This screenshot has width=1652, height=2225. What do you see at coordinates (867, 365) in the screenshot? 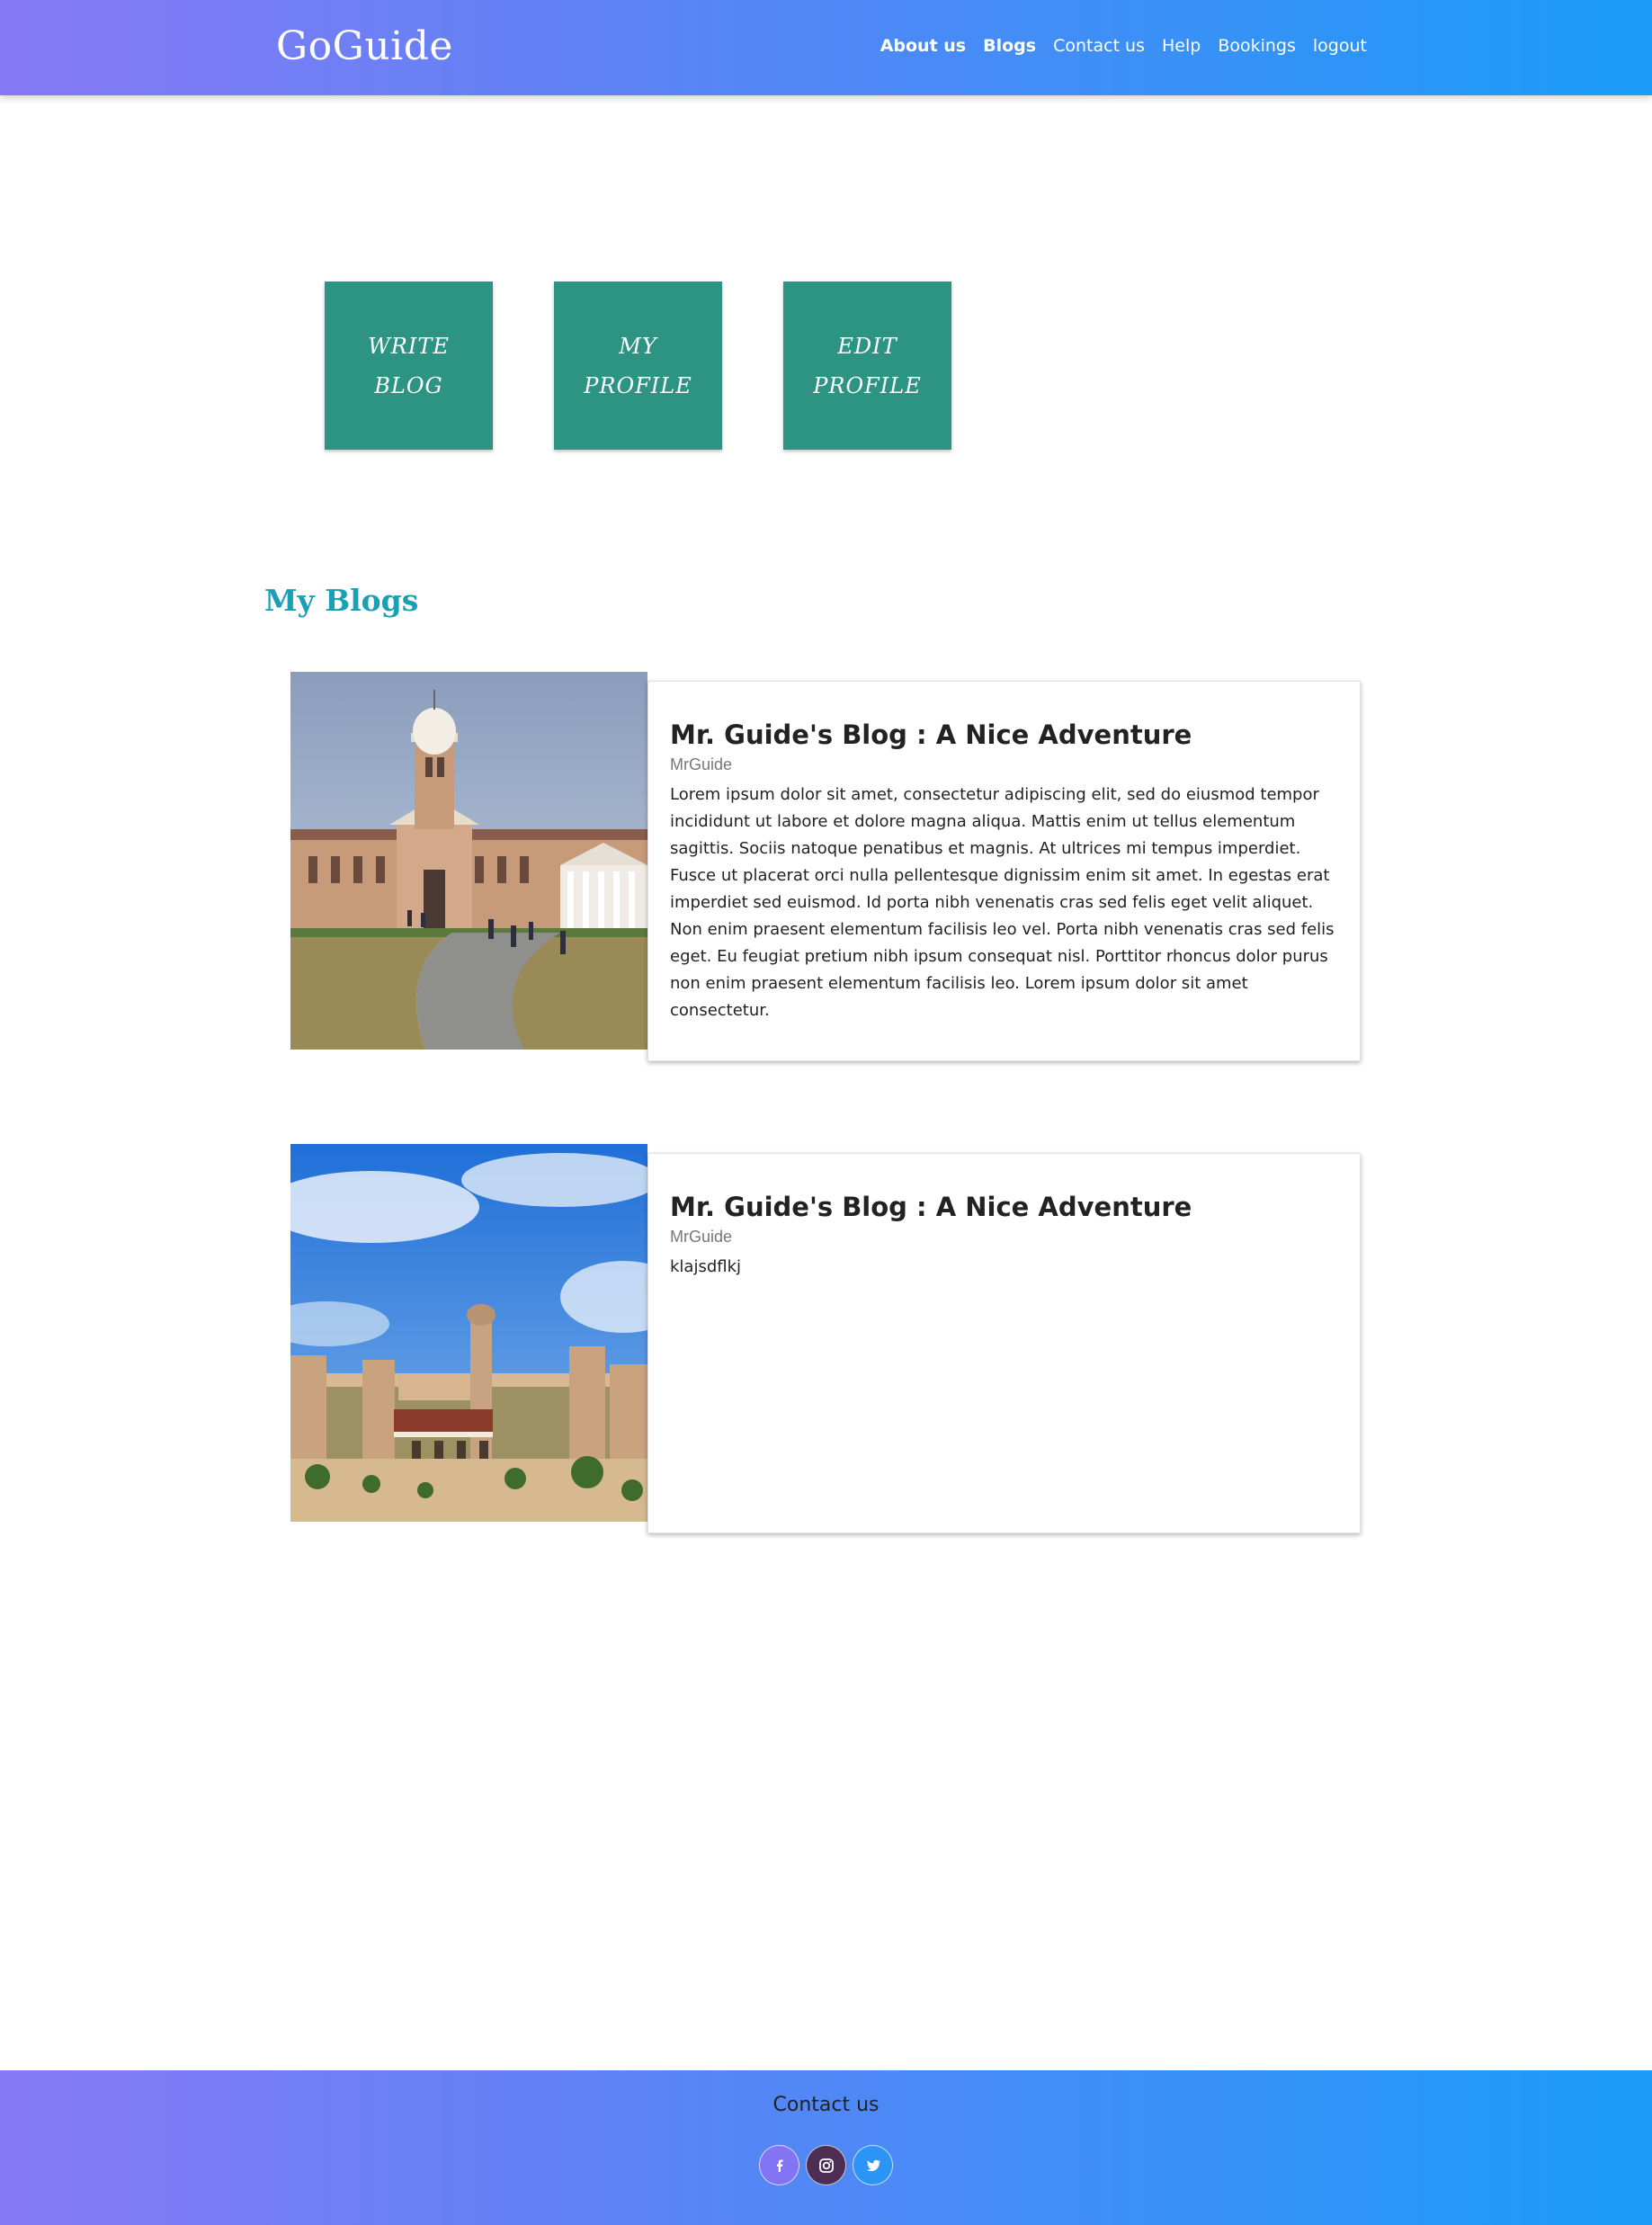
I see `edit-profile-button: EDIT PROFILE` at bounding box center [867, 365].